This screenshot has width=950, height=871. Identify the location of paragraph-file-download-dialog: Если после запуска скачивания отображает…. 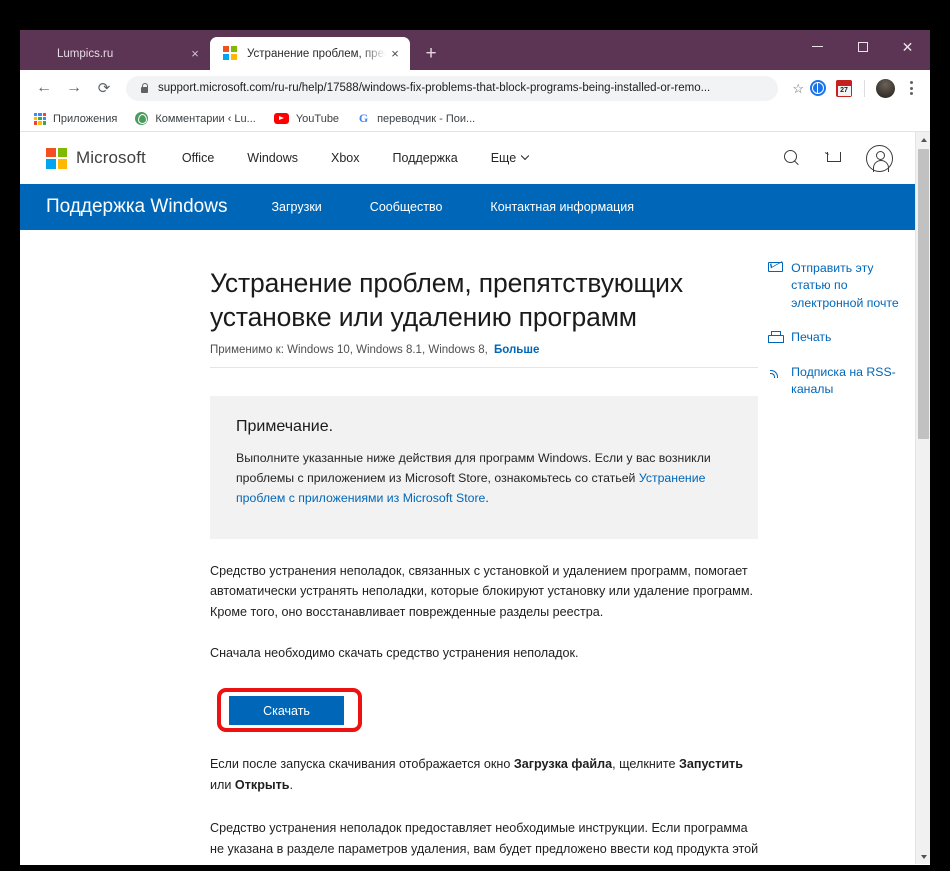
(484, 775).